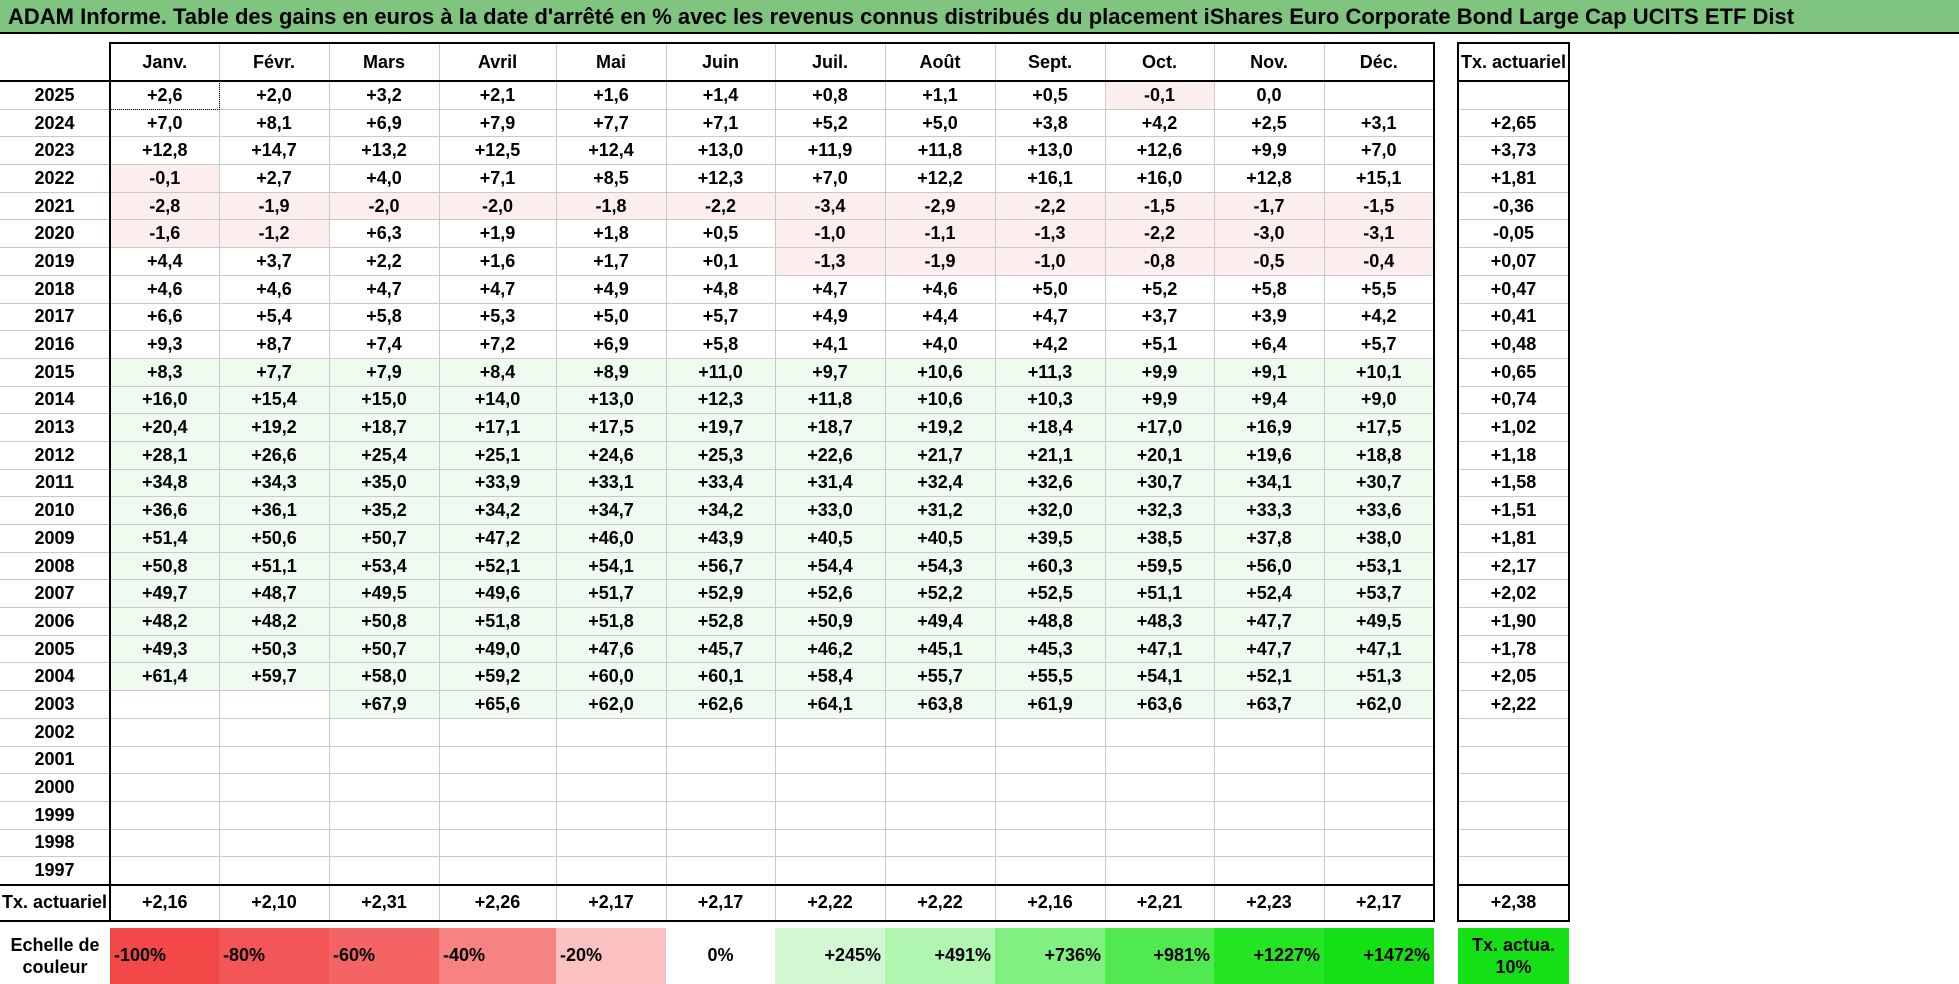 This screenshot has height=984, width=1959. What do you see at coordinates (1513, 123) in the screenshot?
I see `tx-cell: +2,65` at bounding box center [1513, 123].